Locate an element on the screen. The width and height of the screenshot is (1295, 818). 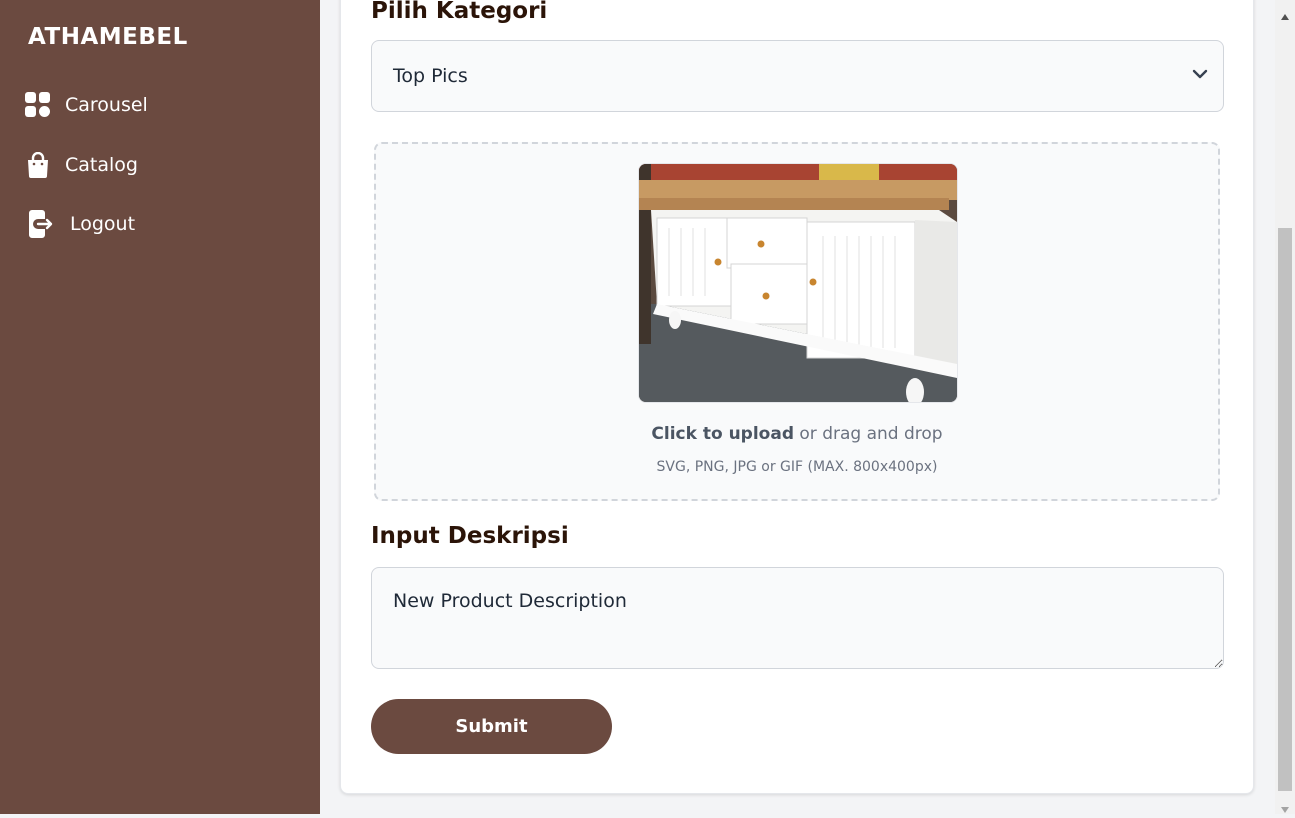
upload-cta-rest: or drag and drop is located at coordinates (868, 434).